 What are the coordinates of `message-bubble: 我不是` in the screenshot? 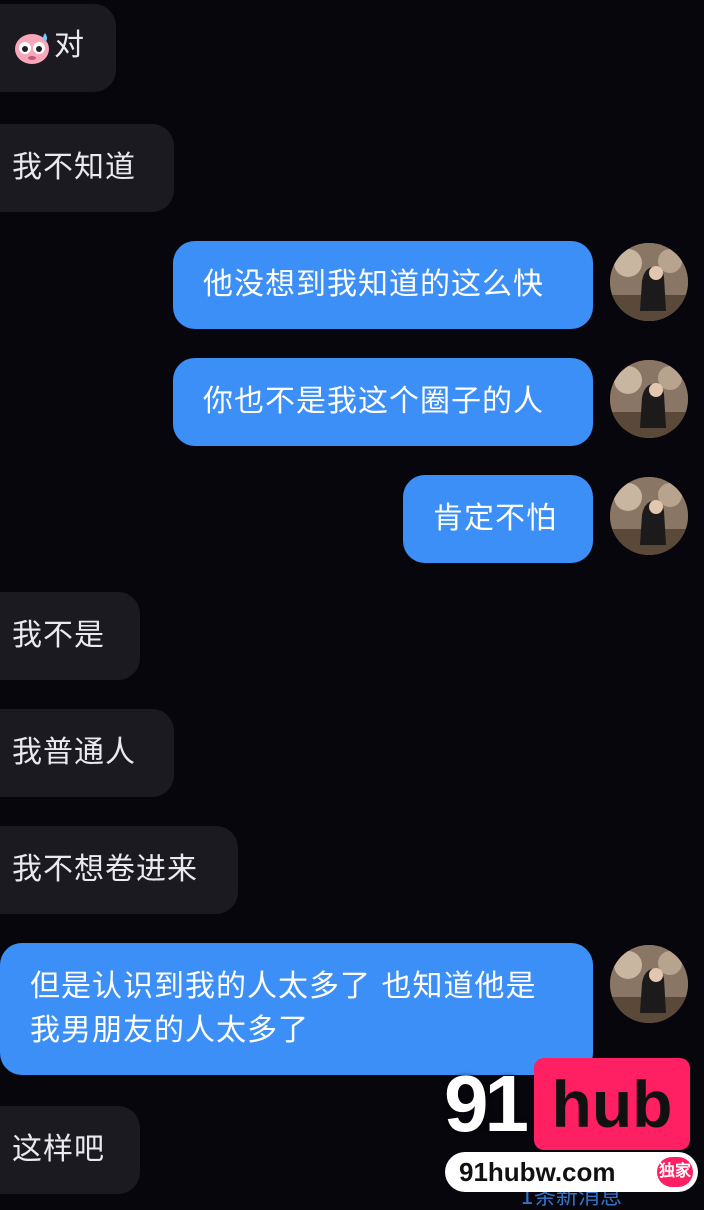 It's located at (70, 636).